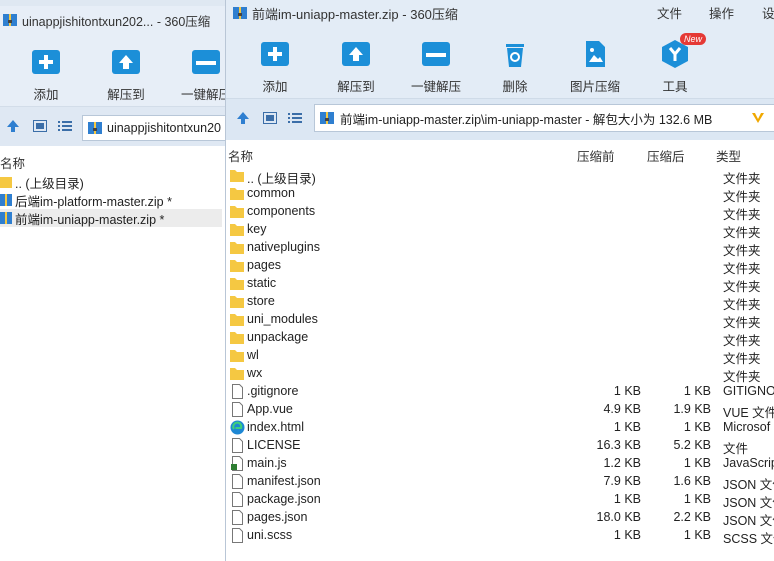  I want to click on delete-button: 删除, so click(515, 63).